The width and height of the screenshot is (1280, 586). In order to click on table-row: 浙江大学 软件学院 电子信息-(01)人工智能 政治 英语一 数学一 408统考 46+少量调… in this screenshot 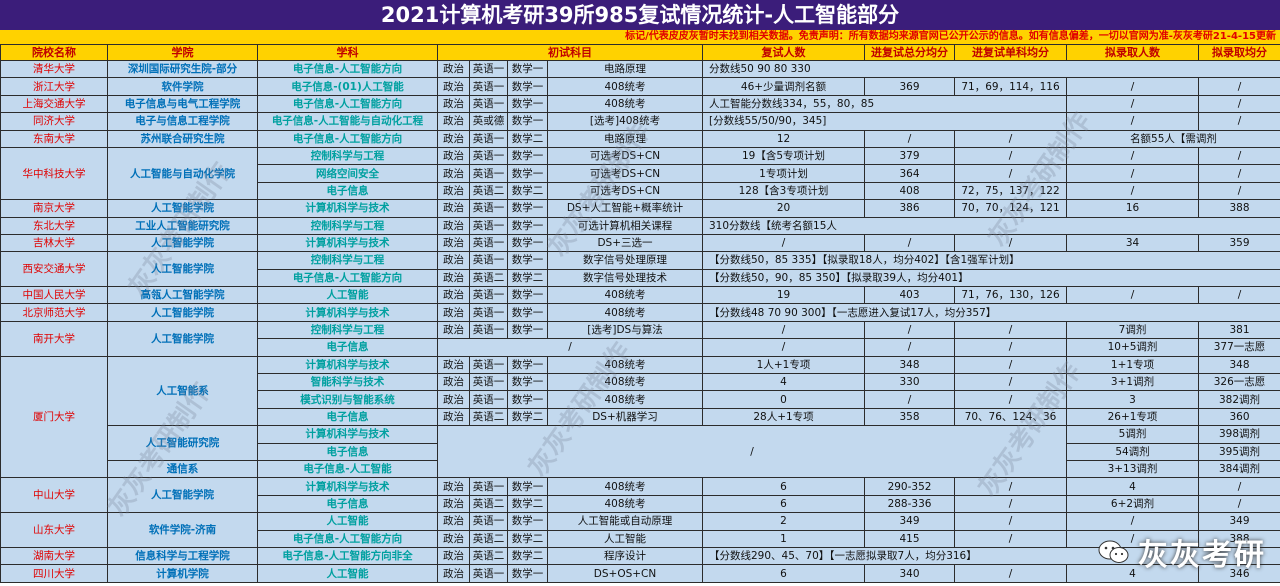, I will do `click(640, 86)`.